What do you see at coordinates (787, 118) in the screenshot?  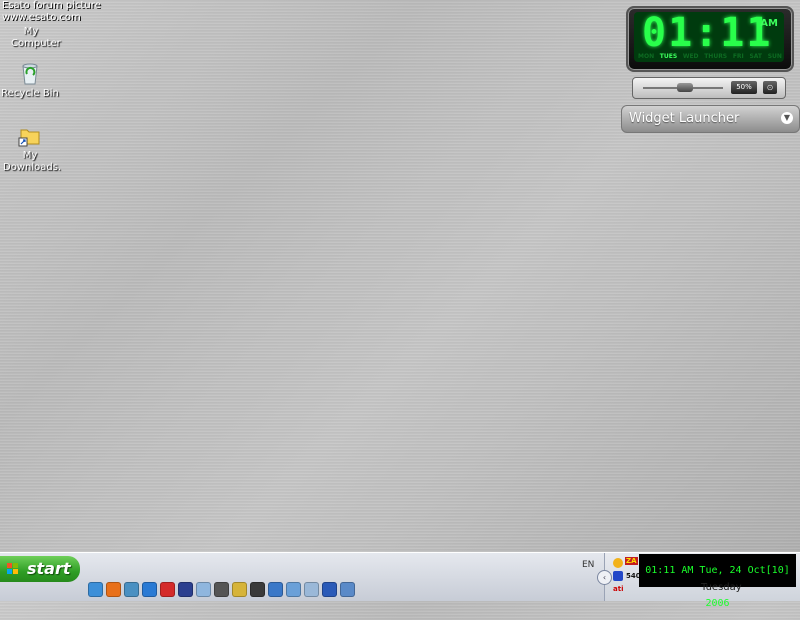 I see `chevron-down-icon: ▼` at bounding box center [787, 118].